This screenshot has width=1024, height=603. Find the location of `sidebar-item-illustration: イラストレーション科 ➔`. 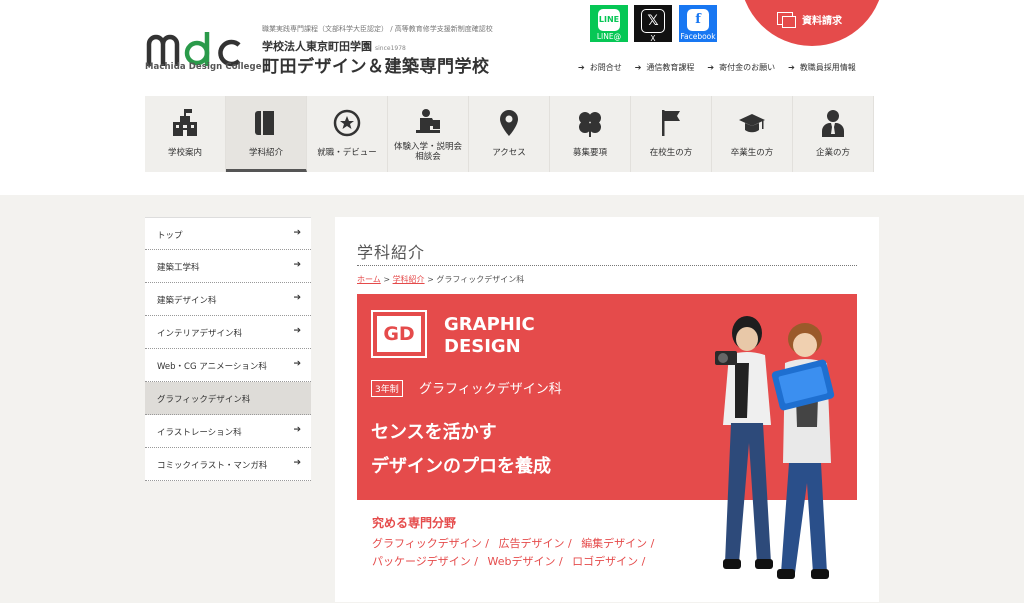

sidebar-item-illustration: イラストレーション科 ➔ is located at coordinates (228, 431).